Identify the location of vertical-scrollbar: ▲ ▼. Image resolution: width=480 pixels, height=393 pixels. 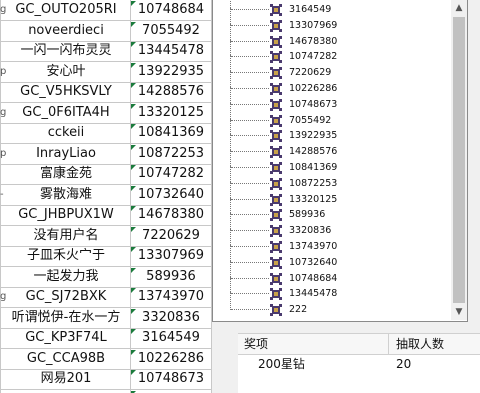
(459, 160).